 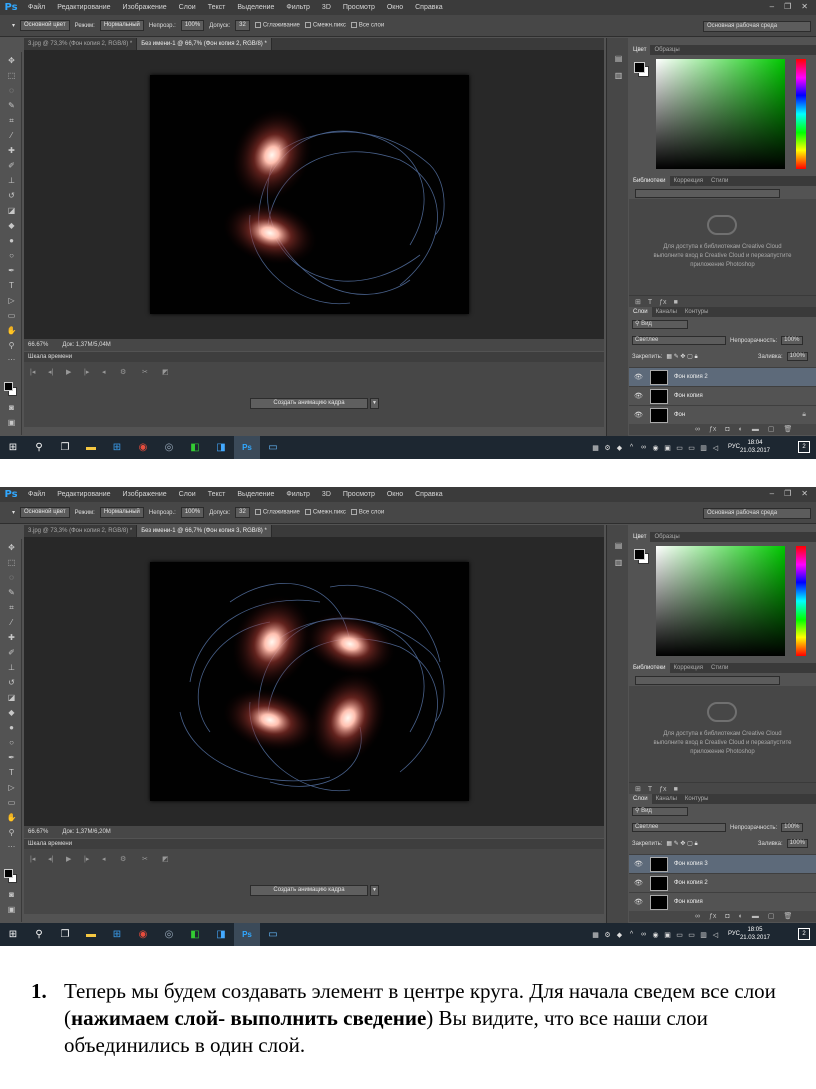 What do you see at coordinates (771, 916) in the screenshot?
I see `new-layer-icon: ▢` at bounding box center [771, 916].